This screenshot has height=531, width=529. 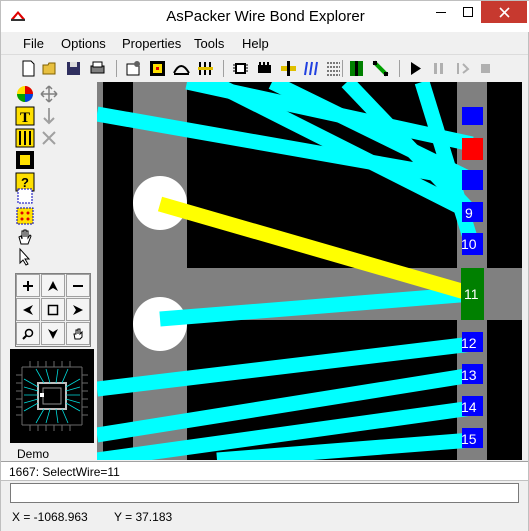 I want to click on arrow-right-icon, so click(x=78, y=309).